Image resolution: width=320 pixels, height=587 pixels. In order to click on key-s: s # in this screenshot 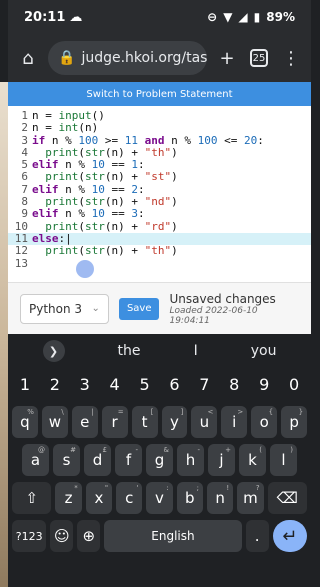, I will do `click(66, 460)`.